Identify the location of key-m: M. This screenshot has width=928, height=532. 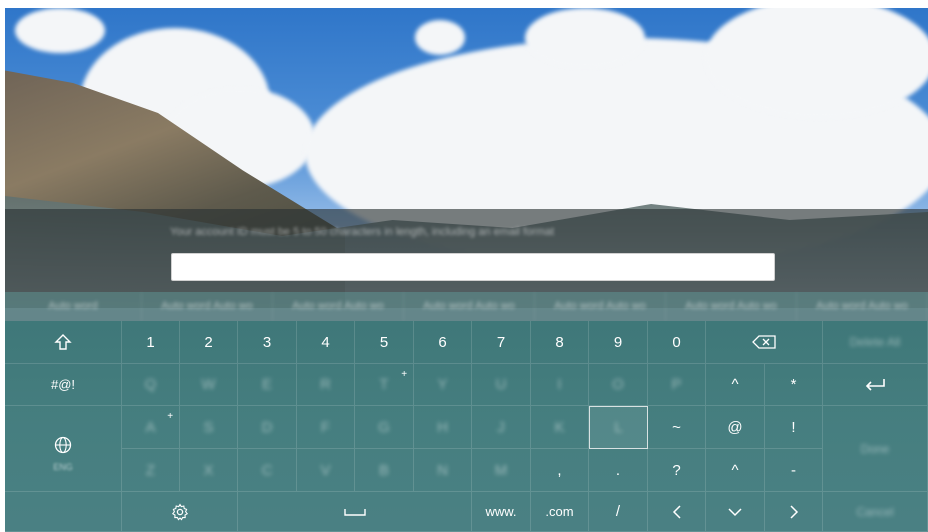
(501, 470).